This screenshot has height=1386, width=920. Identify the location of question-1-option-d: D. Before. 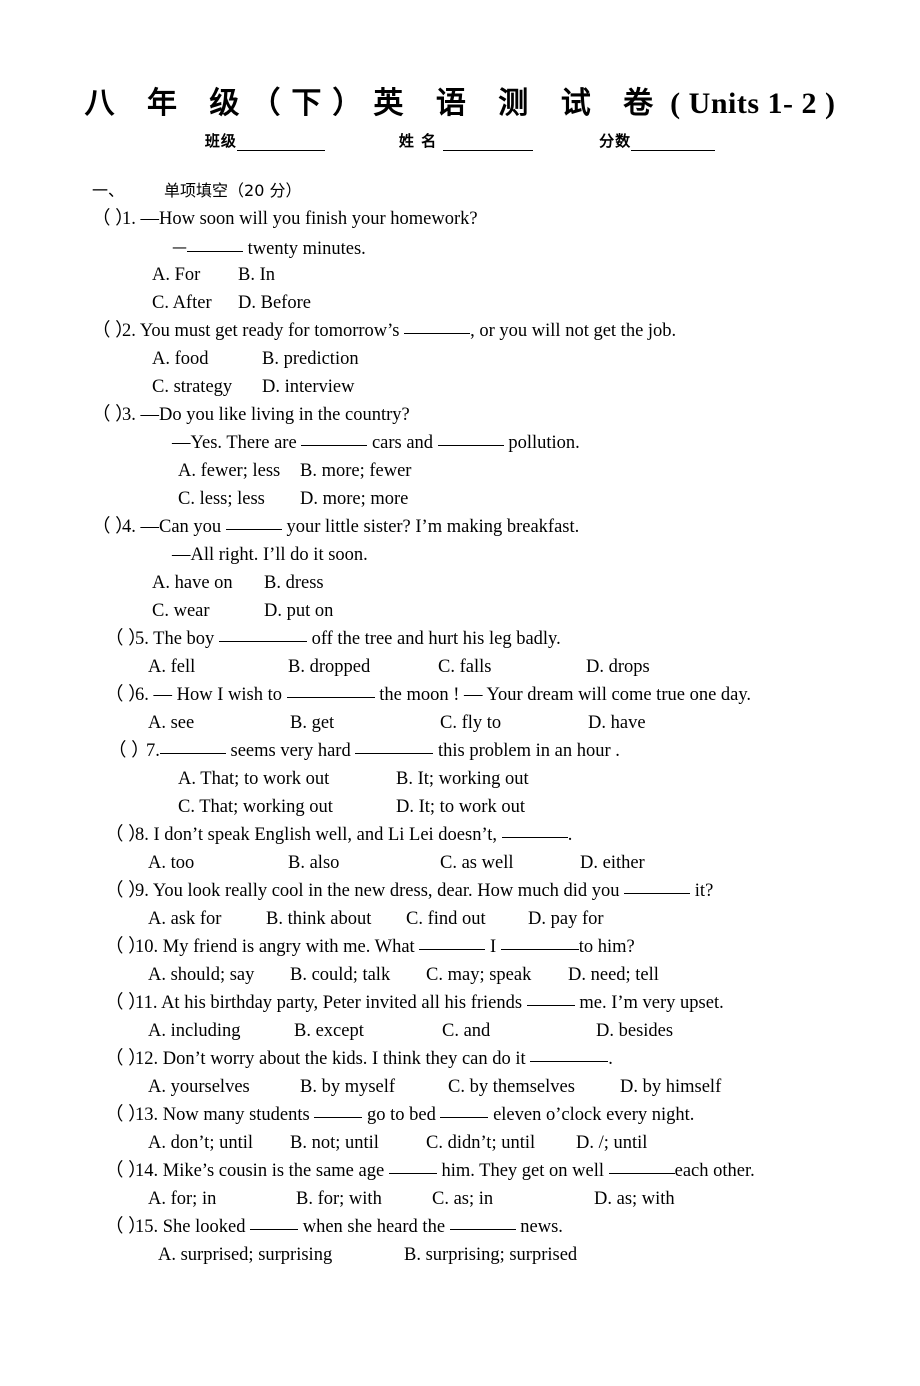
(274, 303).